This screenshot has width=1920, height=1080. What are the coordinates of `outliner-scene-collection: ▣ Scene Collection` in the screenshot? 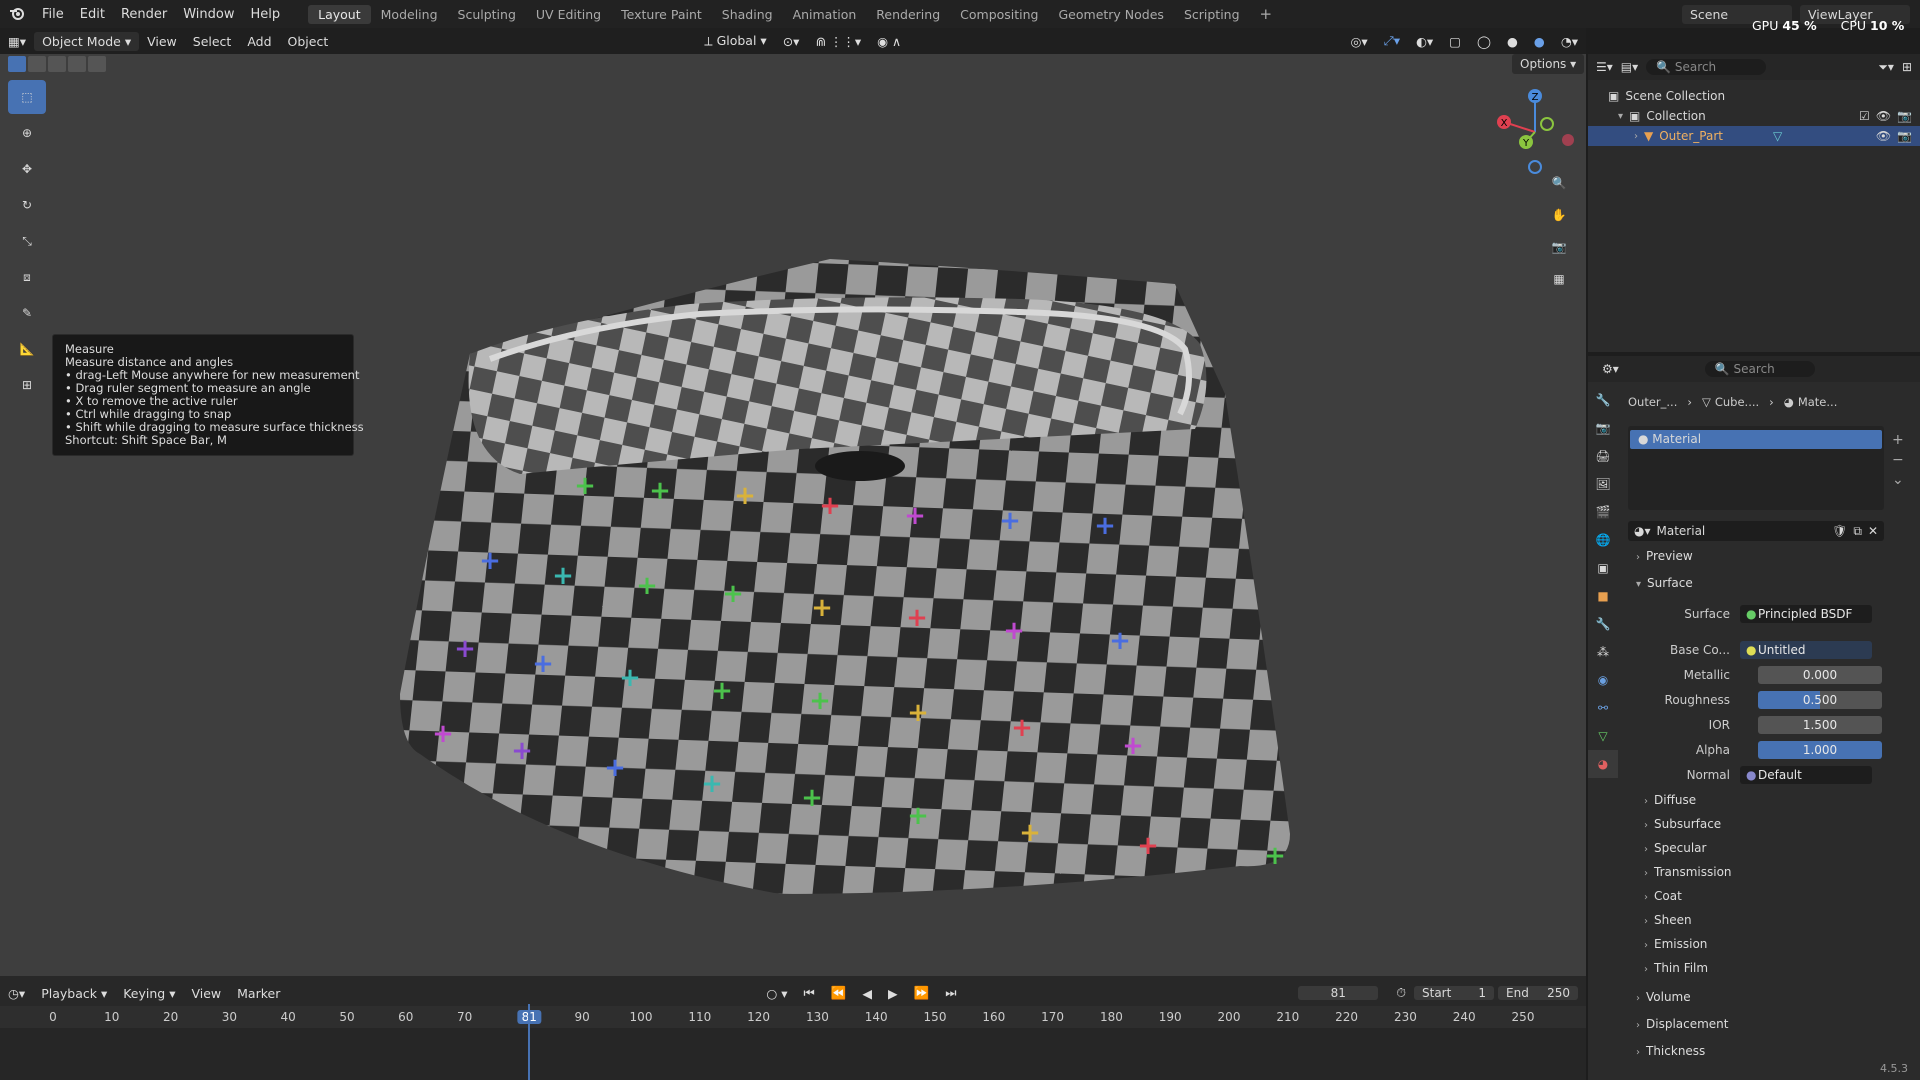 It's located at (1754, 96).